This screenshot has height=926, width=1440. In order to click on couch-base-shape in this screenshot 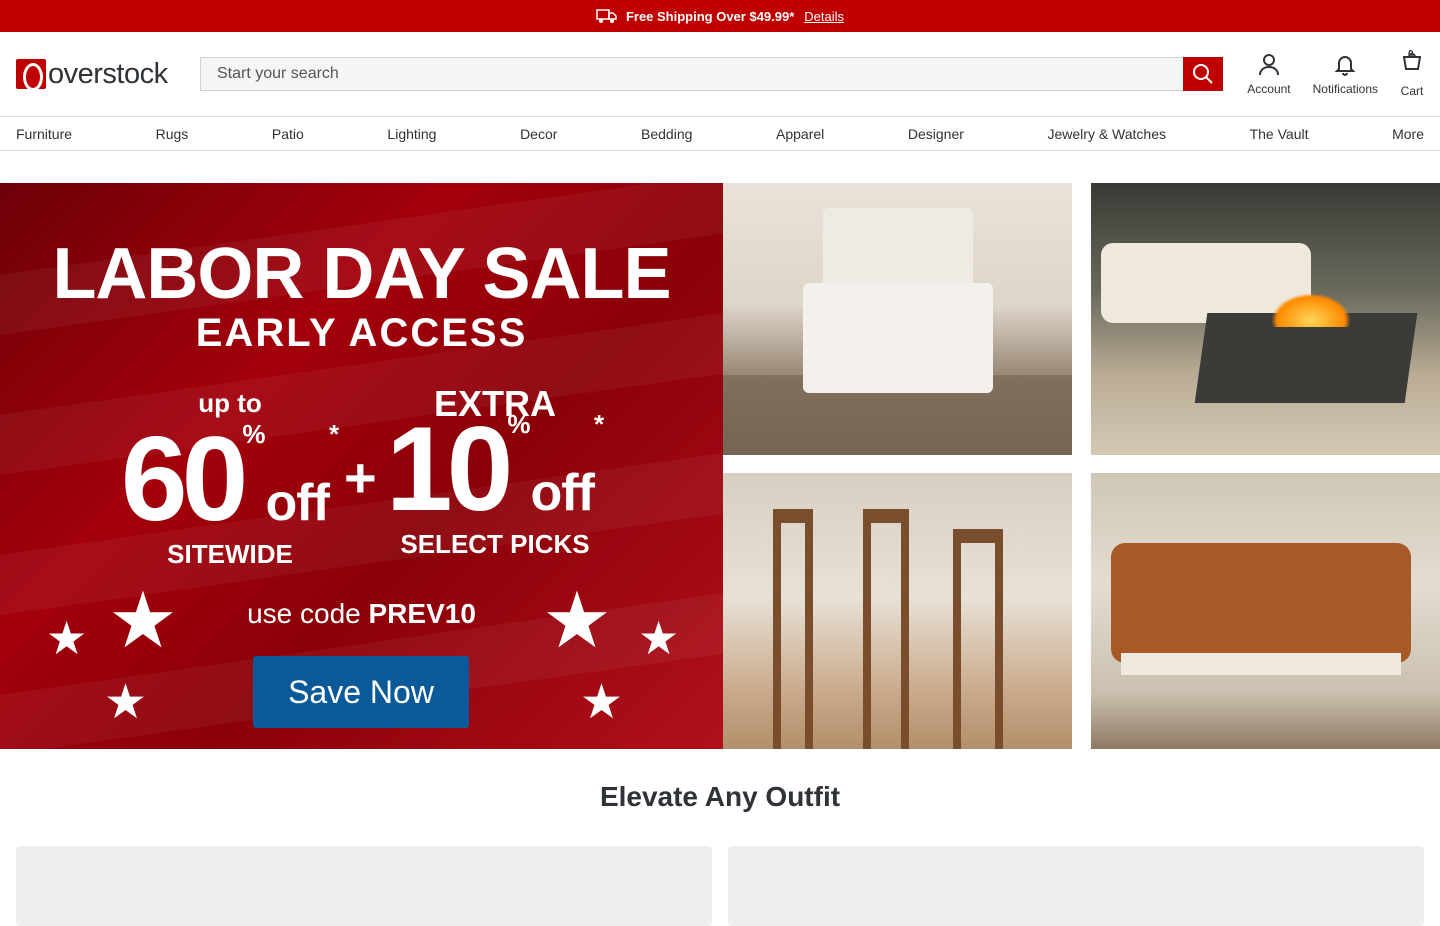, I will do `click(1261, 664)`.